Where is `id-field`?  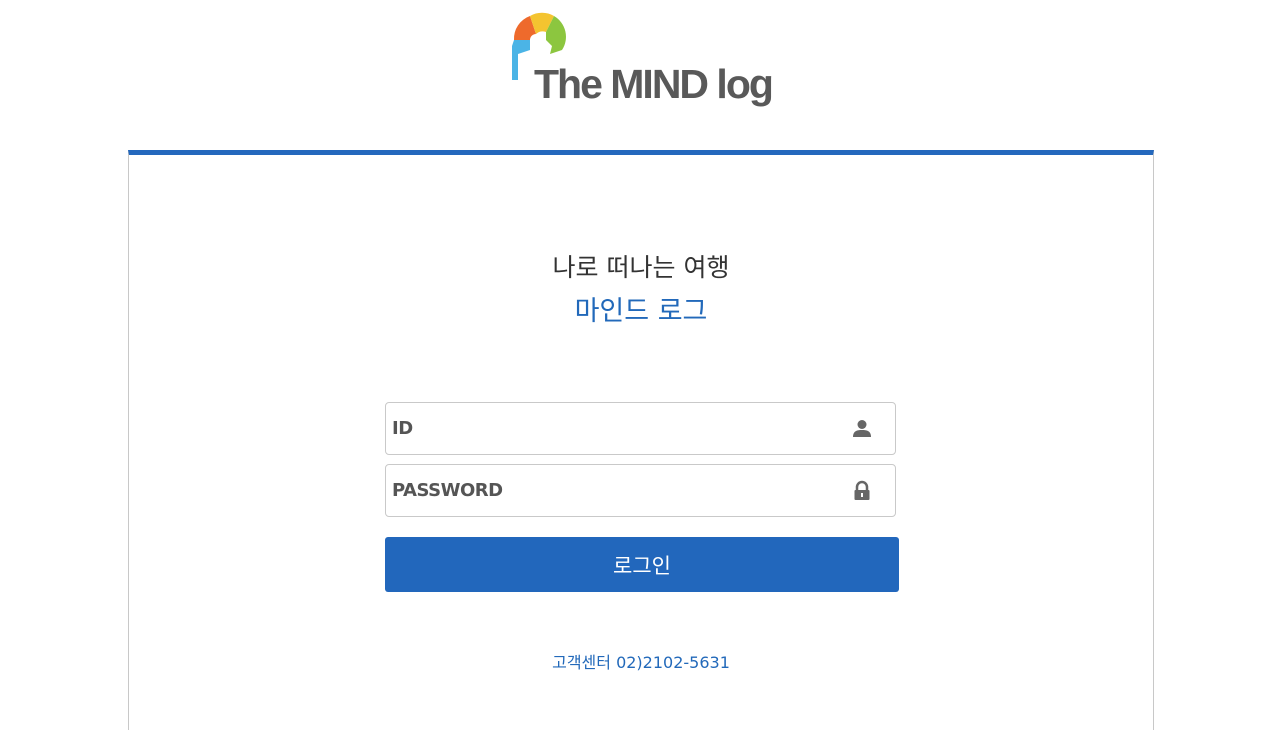
id-field is located at coordinates (640, 428).